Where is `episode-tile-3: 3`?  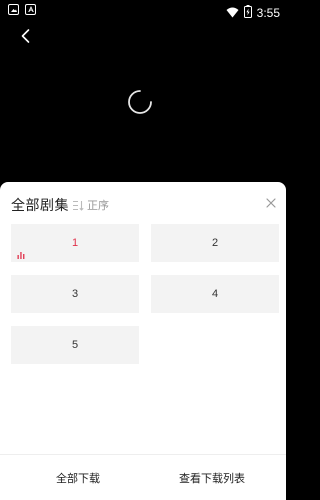 episode-tile-3: 3 is located at coordinates (75, 294).